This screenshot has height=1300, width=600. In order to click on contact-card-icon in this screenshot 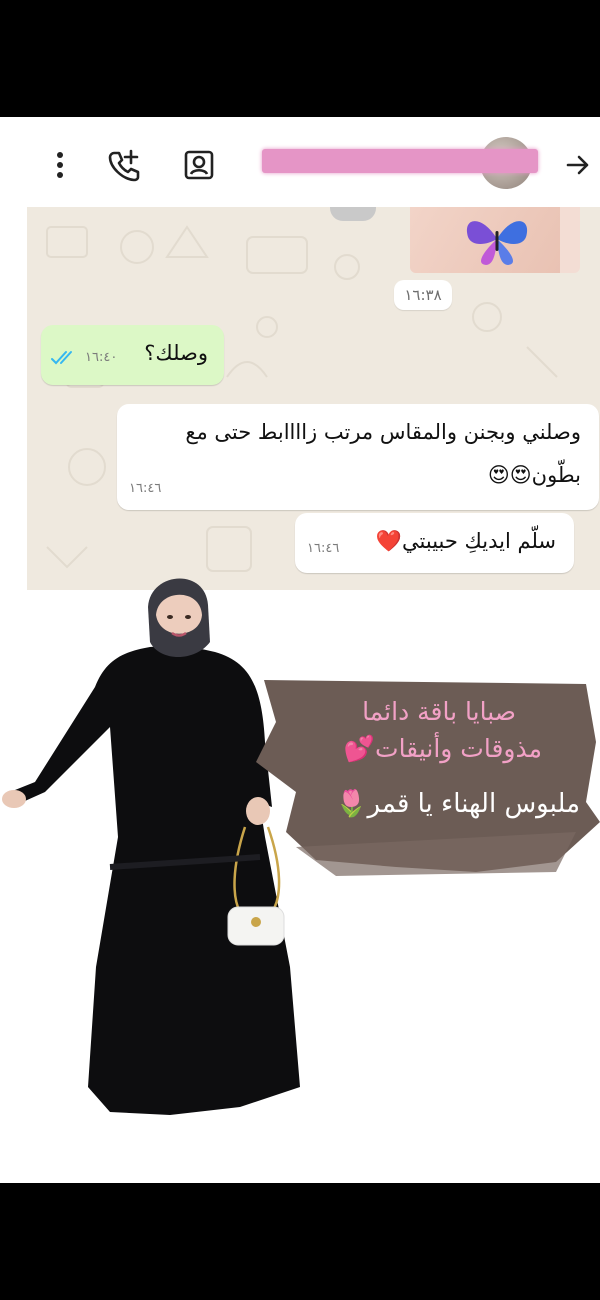, I will do `click(199, 165)`.